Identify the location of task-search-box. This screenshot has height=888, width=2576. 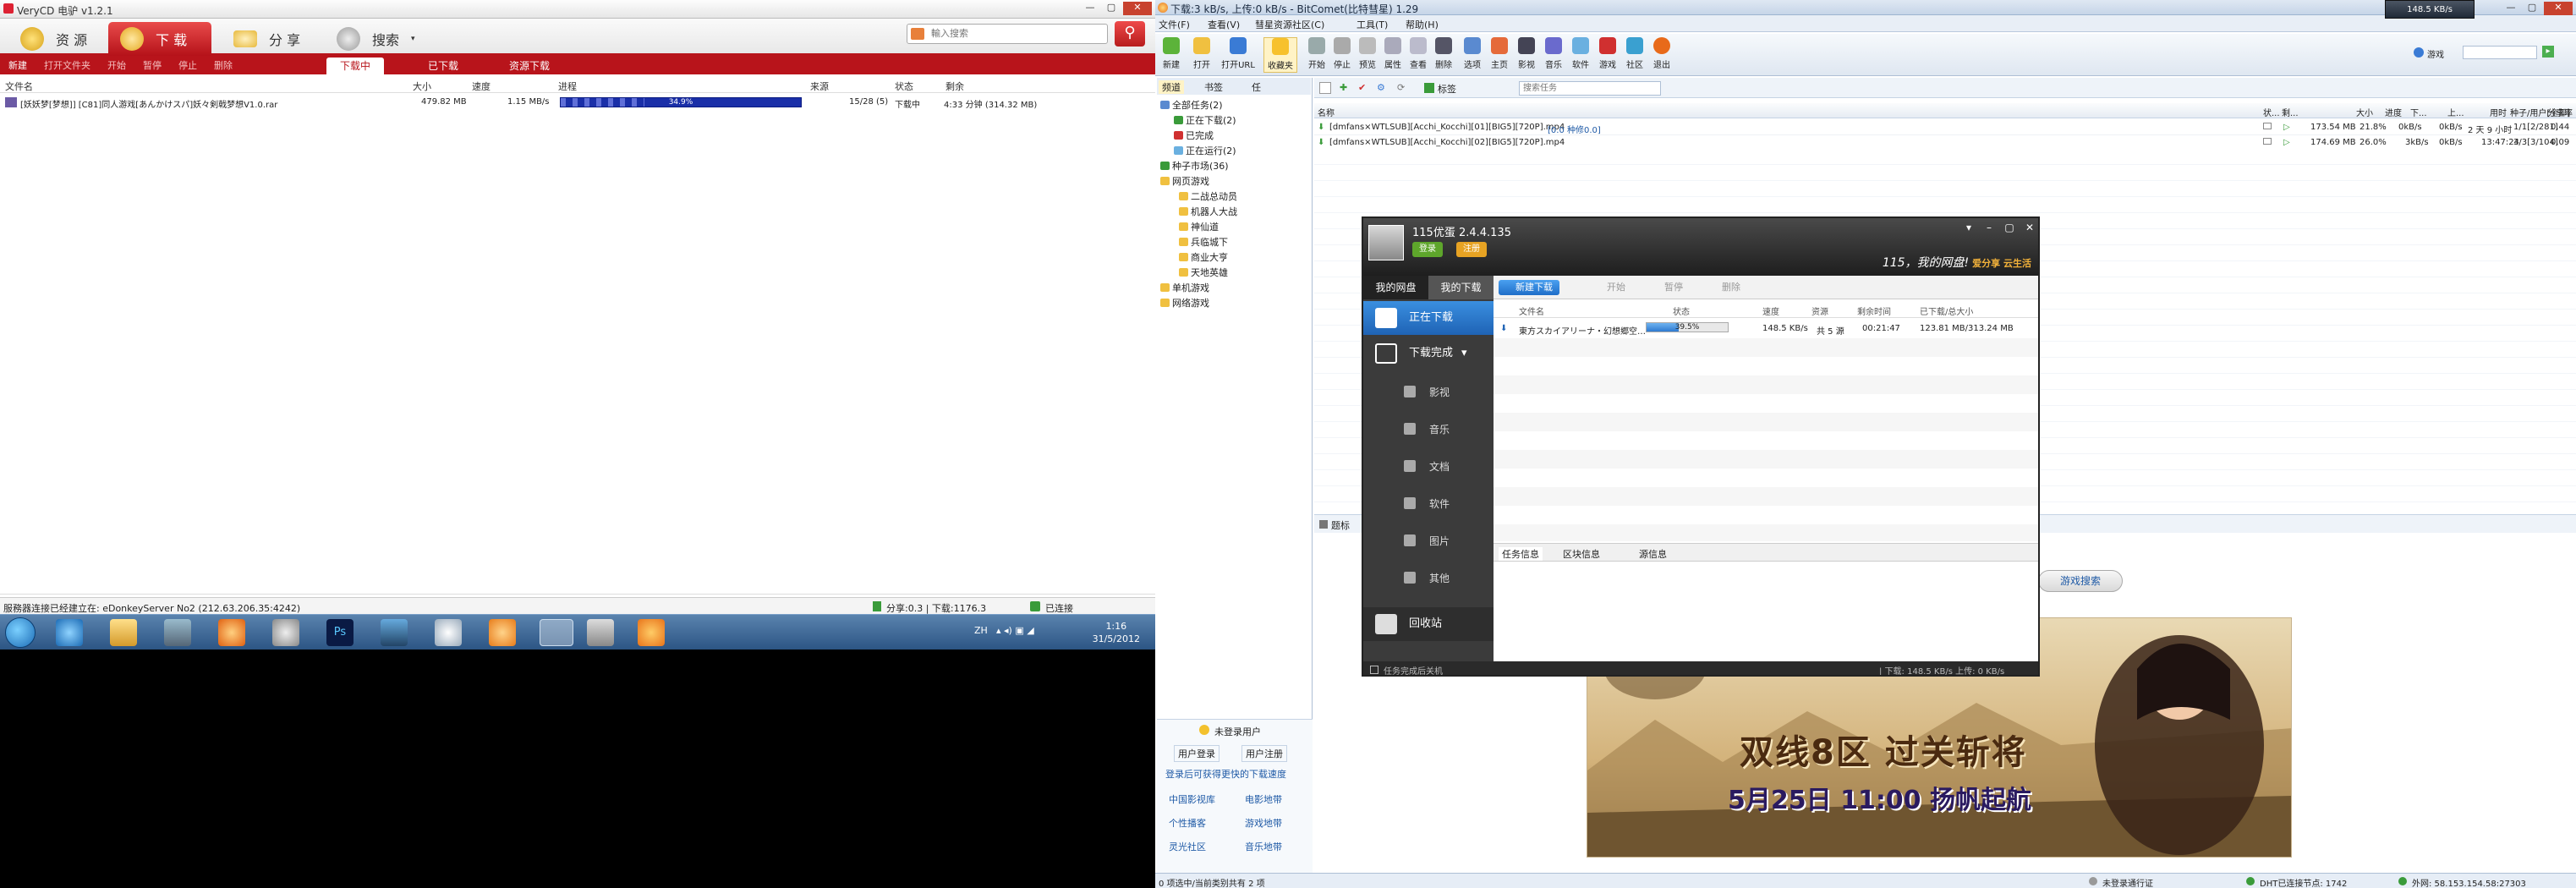
(1590, 88).